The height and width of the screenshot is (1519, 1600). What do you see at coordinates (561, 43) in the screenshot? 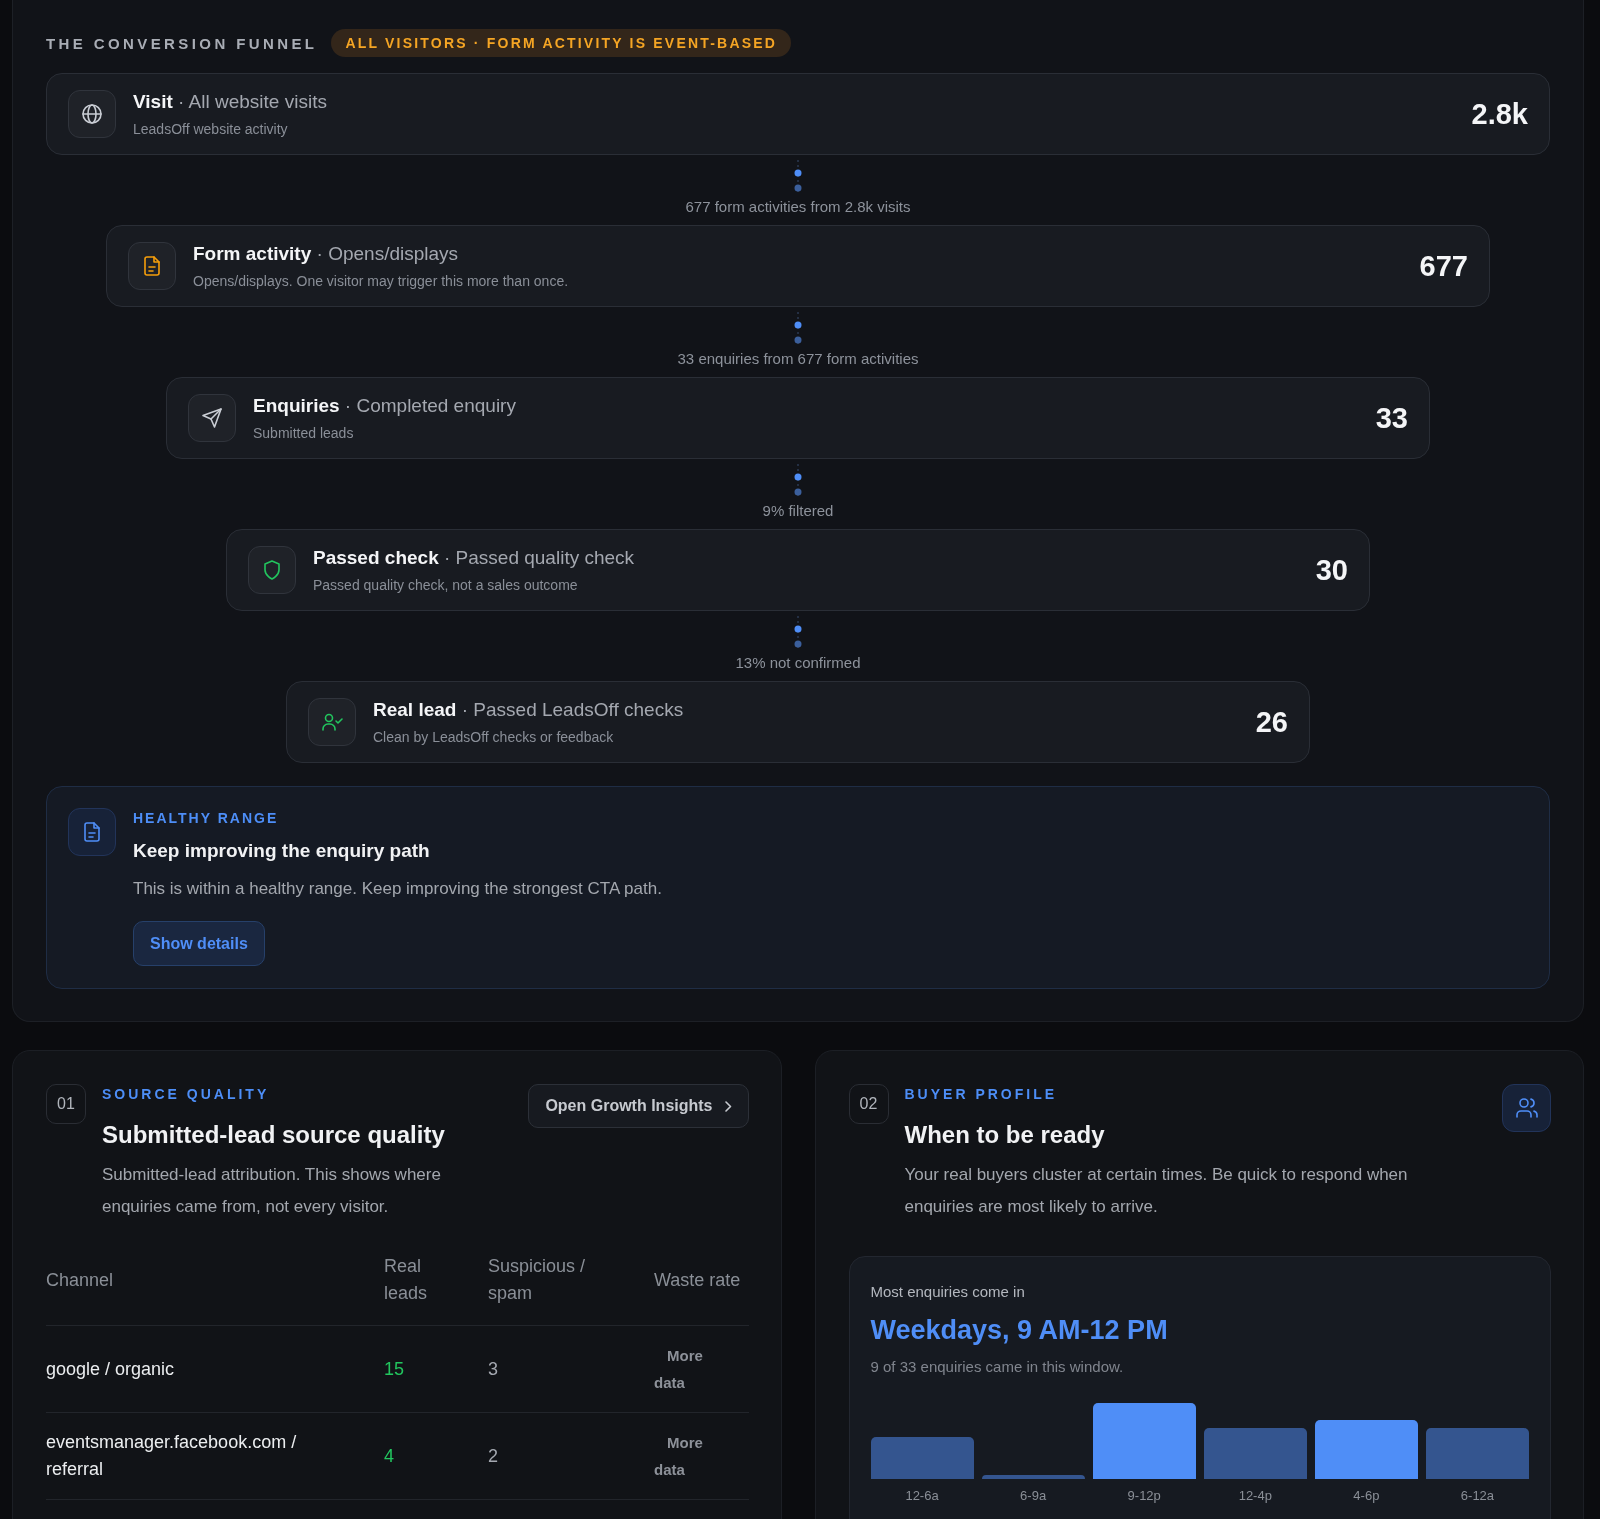
I see `scope-badge: ALL VISITORS · FORM ACTIVITY IS EVENT-BASED` at bounding box center [561, 43].